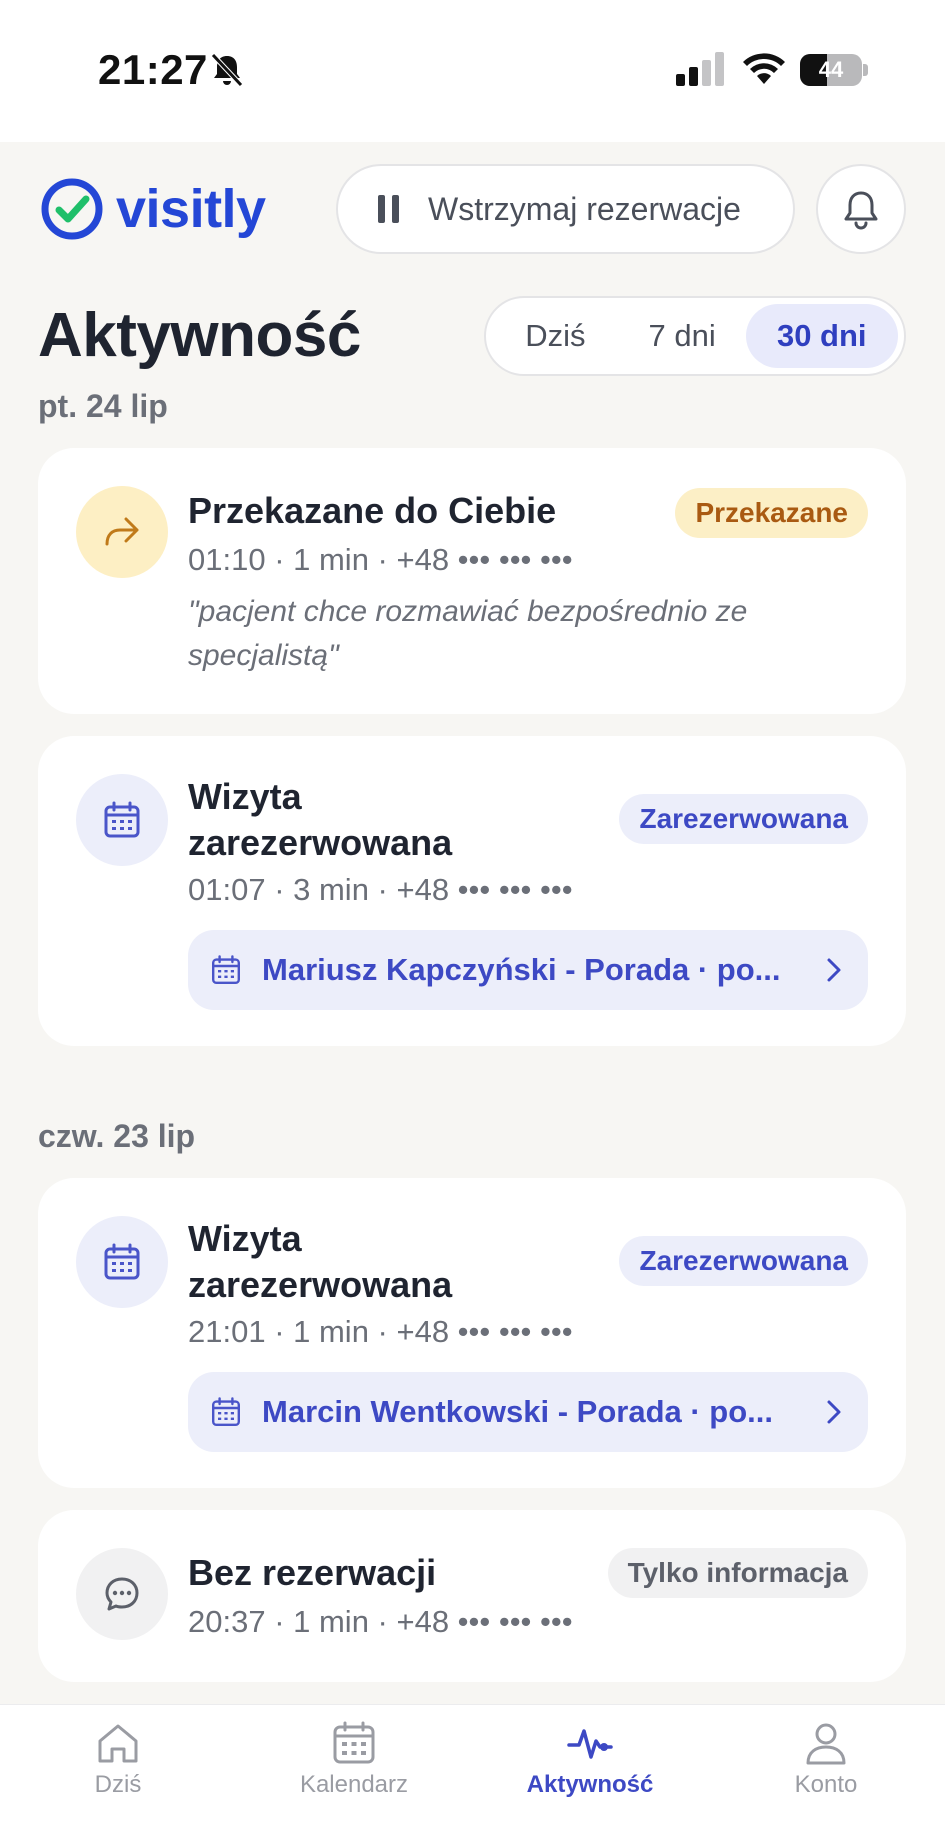 Image resolution: width=945 pixels, height=1840 pixels. I want to click on range-option-7-days: 7 dni, so click(682, 336).